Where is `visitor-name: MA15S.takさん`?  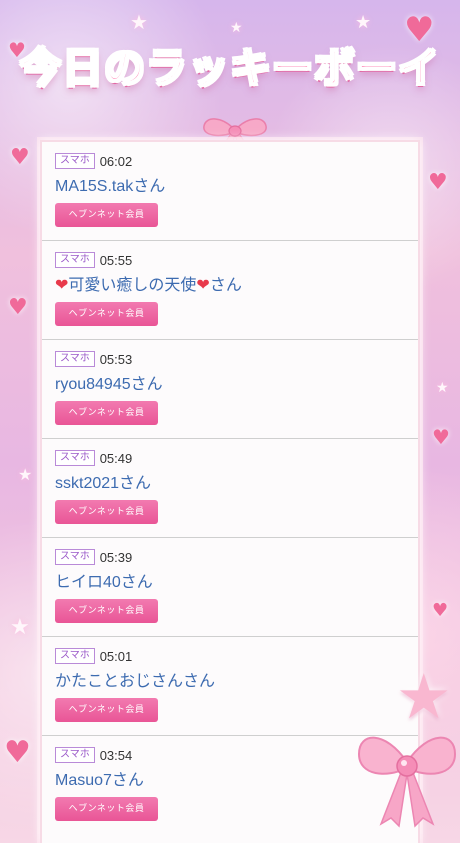
visitor-name: MA15S.takさん is located at coordinates (110, 186).